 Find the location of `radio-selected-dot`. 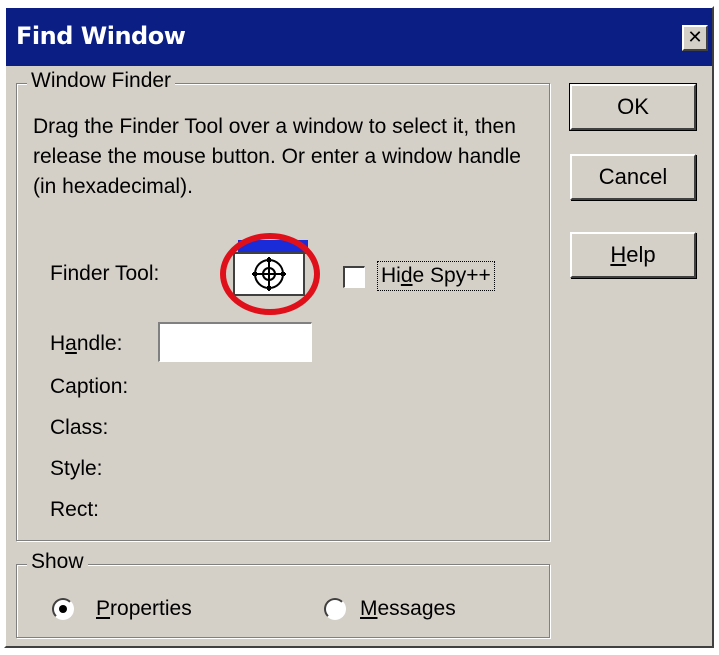

radio-selected-dot is located at coordinates (63, 609).